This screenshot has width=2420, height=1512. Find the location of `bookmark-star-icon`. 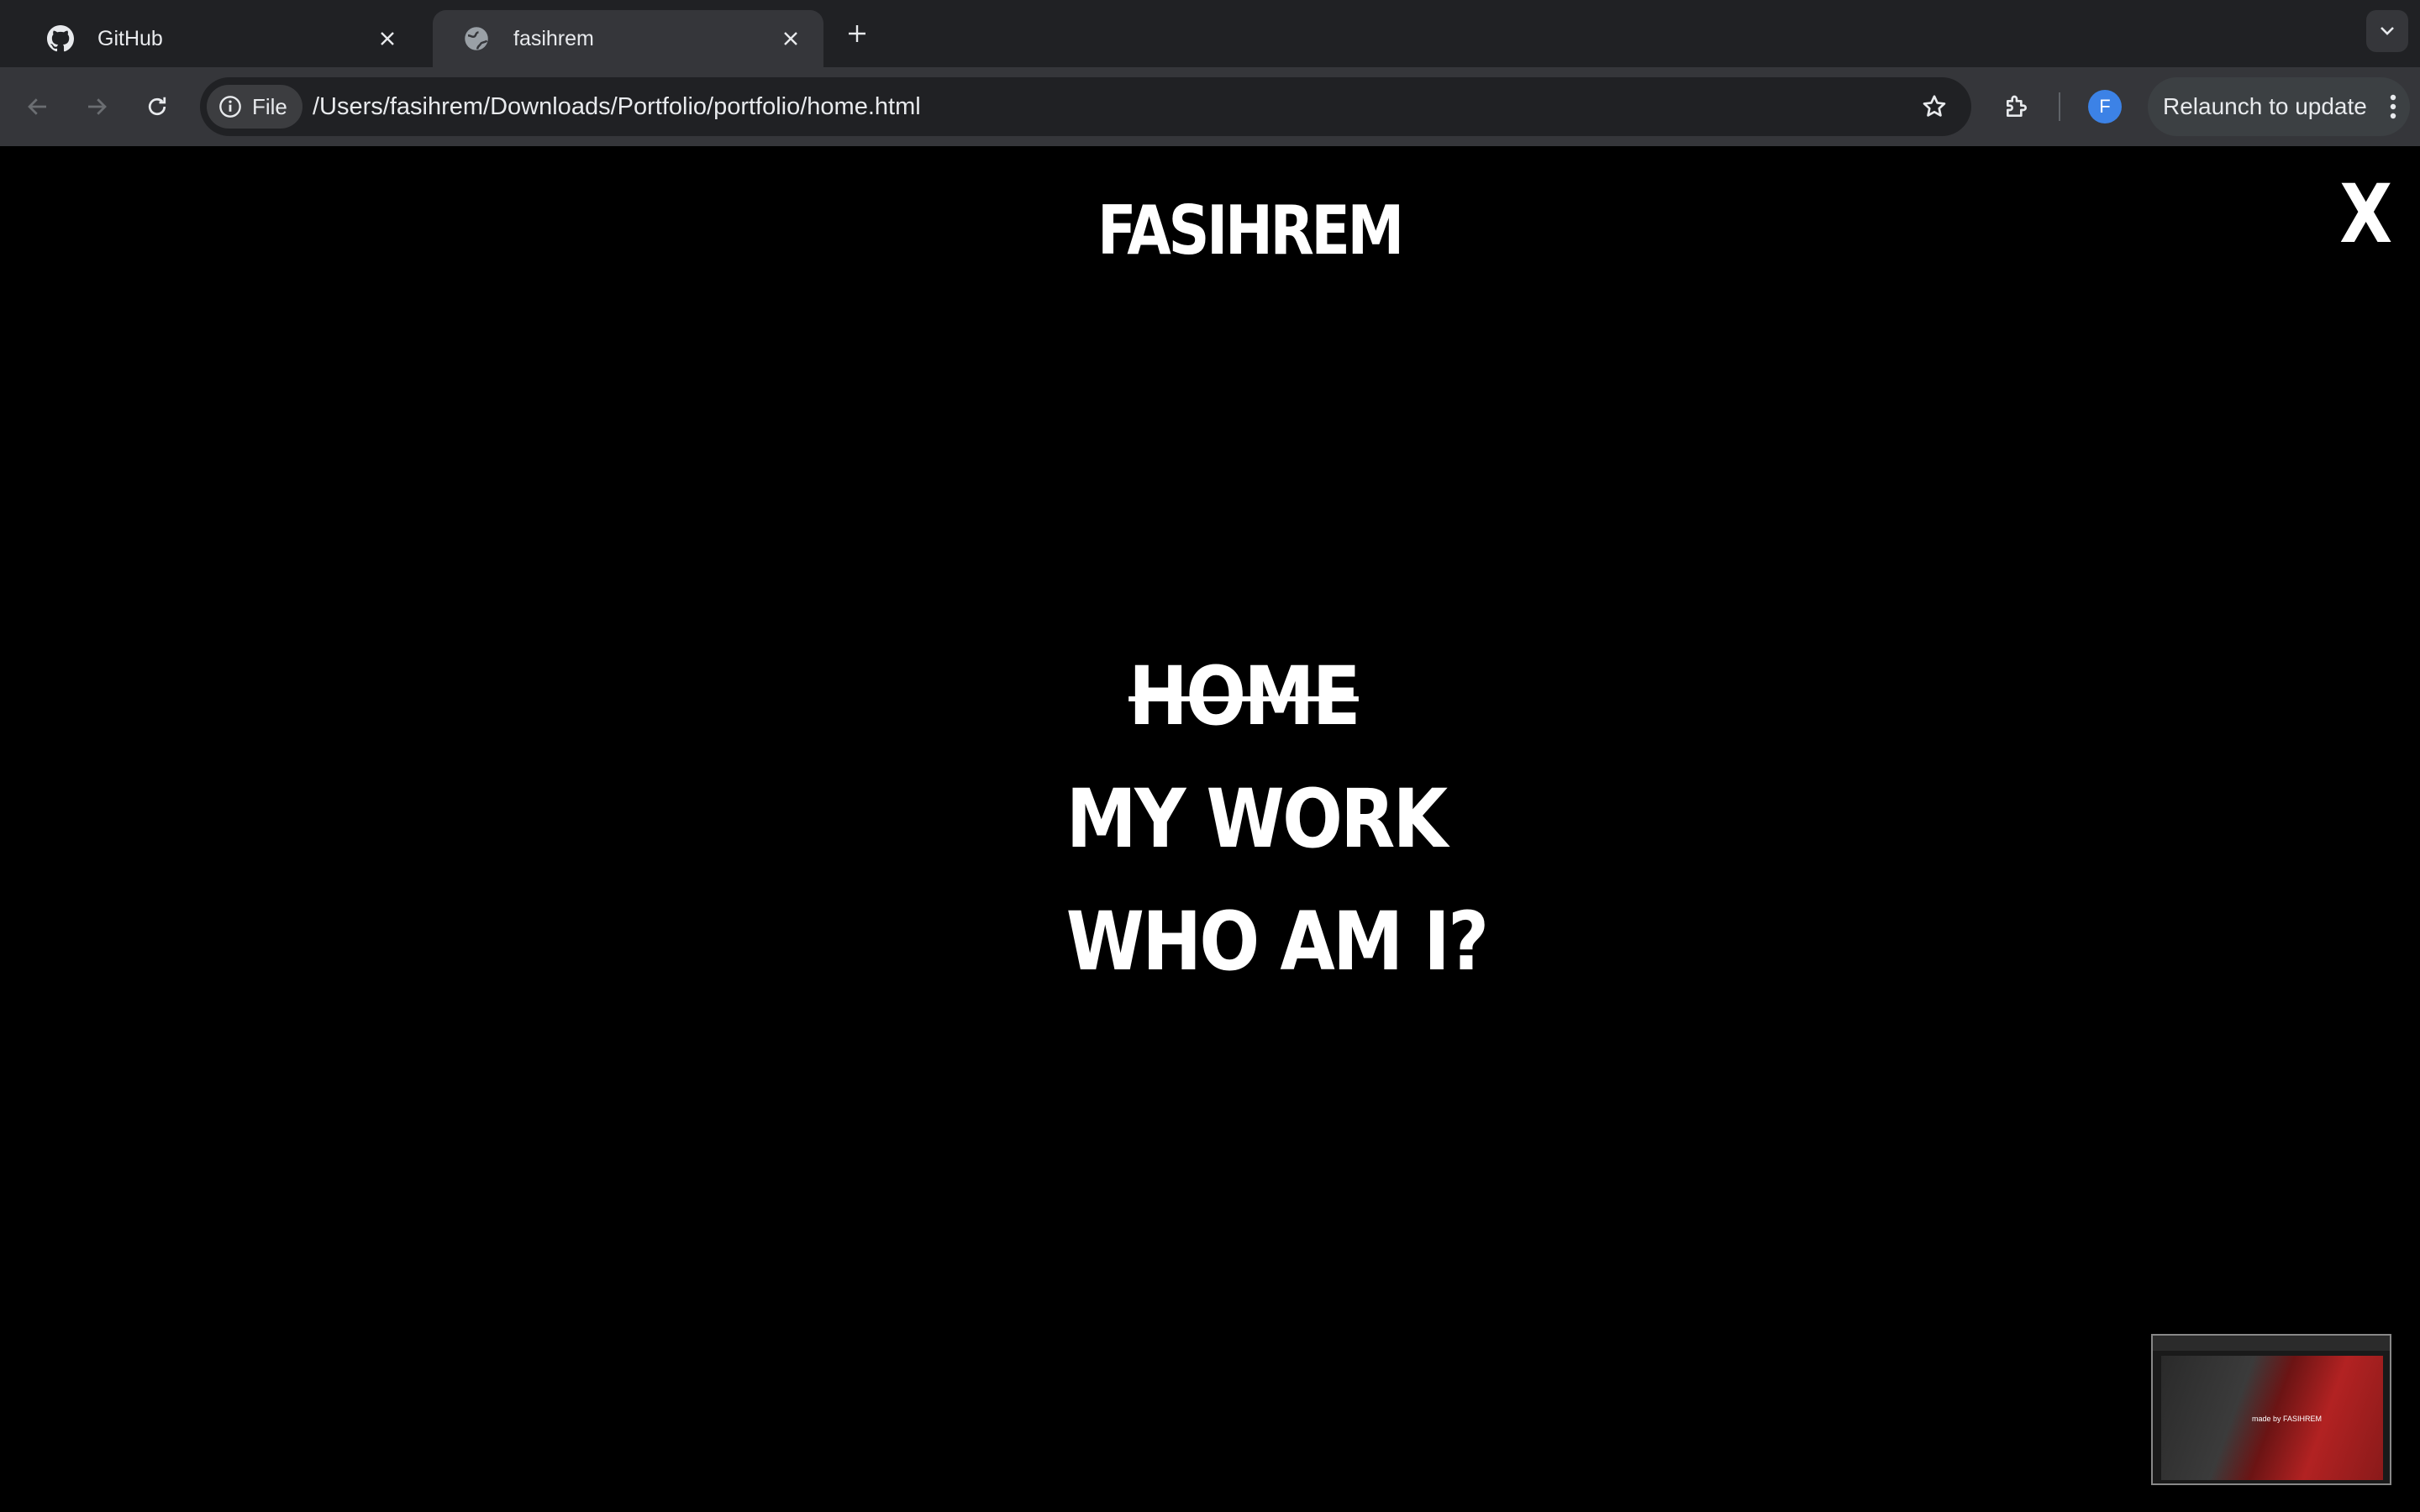

bookmark-star-icon is located at coordinates (1934, 107).